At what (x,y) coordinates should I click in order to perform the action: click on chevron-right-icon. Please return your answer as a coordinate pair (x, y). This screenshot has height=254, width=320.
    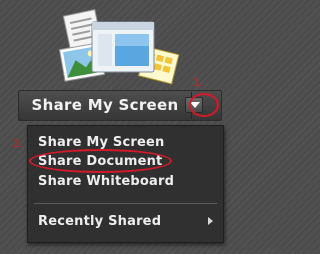
    Looking at the image, I should click on (210, 221).